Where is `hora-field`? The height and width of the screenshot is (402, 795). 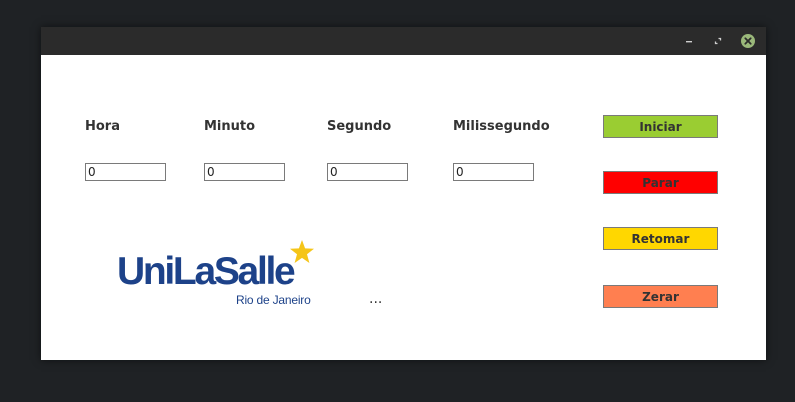 hora-field is located at coordinates (125, 172).